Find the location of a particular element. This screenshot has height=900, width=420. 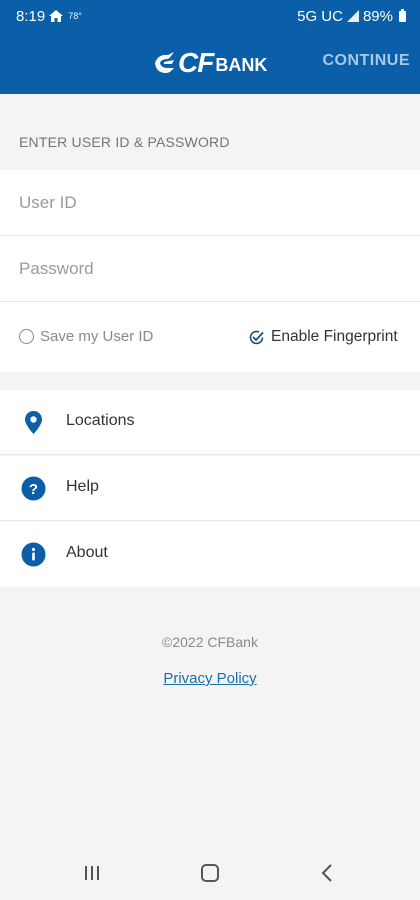

enable-fingerprint-label: Enable Fingerprint is located at coordinates (334, 336).